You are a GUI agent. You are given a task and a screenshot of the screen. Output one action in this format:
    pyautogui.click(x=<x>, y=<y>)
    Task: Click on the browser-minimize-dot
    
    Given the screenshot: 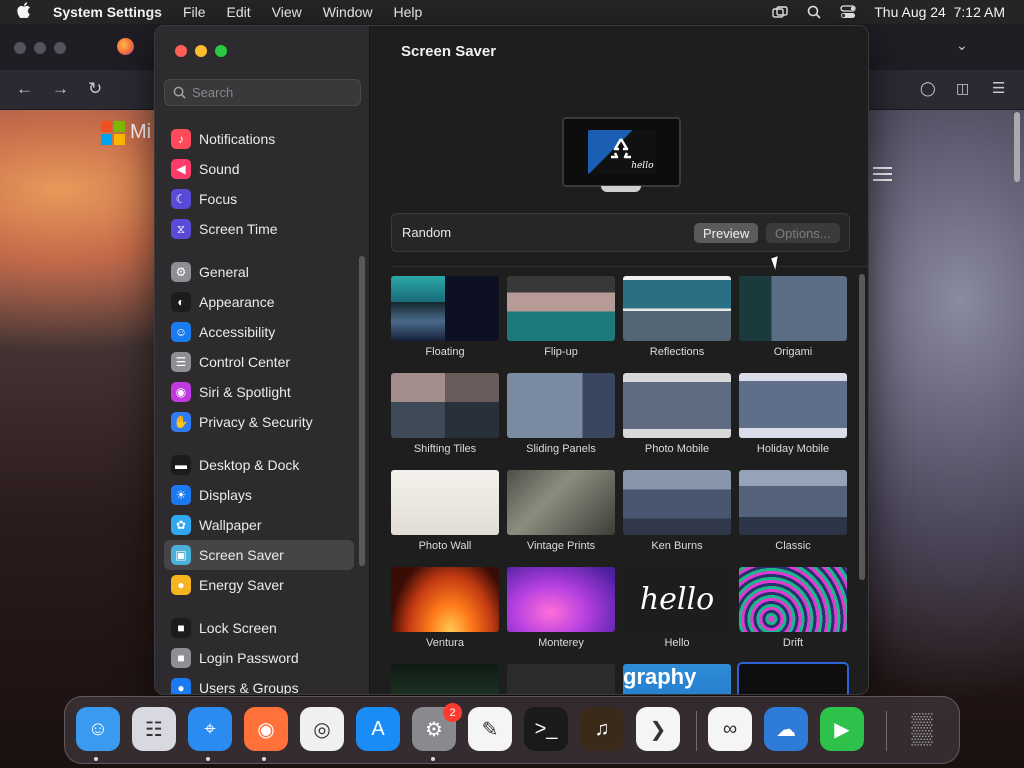 What is the action you would take?
    pyautogui.click(x=40, y=48)
    